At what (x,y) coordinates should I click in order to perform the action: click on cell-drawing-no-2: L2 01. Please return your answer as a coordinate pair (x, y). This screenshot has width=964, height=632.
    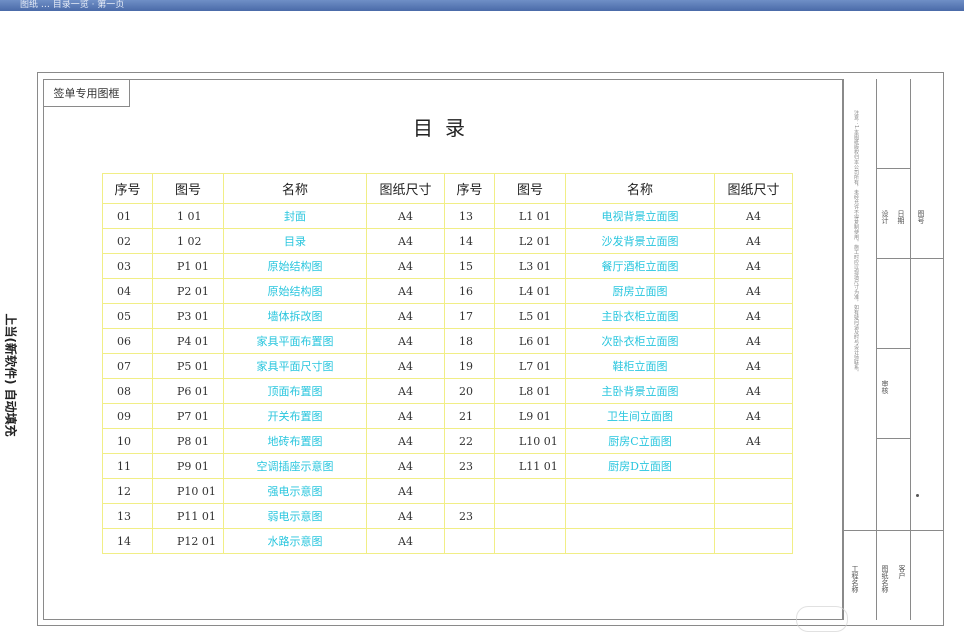
    Looking at the image, I should click on (530, 241).